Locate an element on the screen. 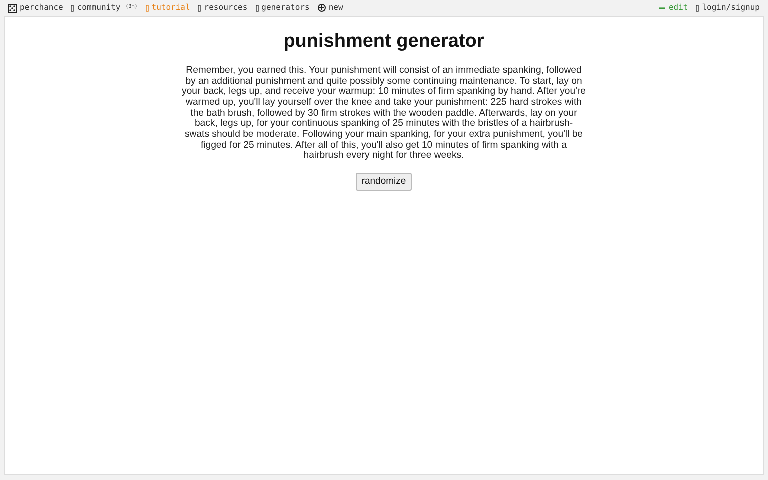 This screenshot has height=480, width=768. generator-output: Remember, you earned this. Your punishment will consist of an immediate spanking, followed by an additional punishment and quite possibly some continuing maintenance. To start, lay on your back, legs up, and receive your warmup: 10 minutes of firm spanking by hand. After you're warmed up, you'll lay yourself over the knee and take your punishment: 225 hard strokes with the bath brush, followed by 30 firm strokes with the wooden paddle. Afterwards, lay on your back, legs up, for your continuous spanking of 25 minutes with the bristles of a hairbrush- swats should be moderate. Following your main spanking, for your extra punishment, you'll be figged for 25 minutes. After all of this, you'll also get 10 minutes of firm spanking with a hairbrush every night for three weeks. is located at coordinates (384, 114).